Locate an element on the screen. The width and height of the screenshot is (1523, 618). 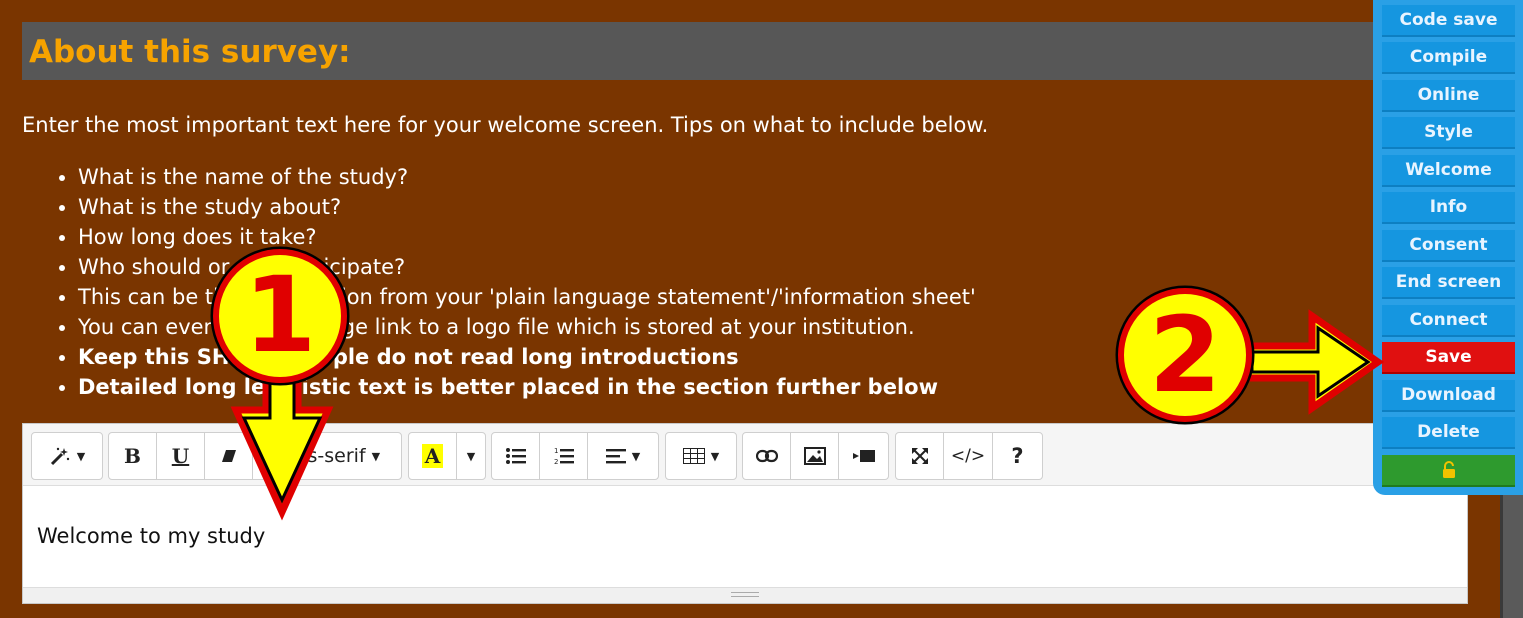
step-1-number: 1 is located at coordinates (280, 315).